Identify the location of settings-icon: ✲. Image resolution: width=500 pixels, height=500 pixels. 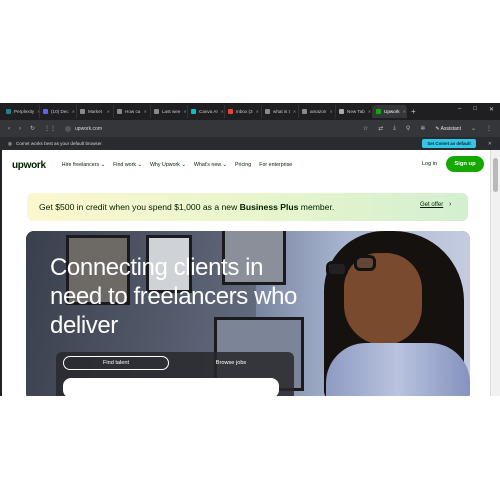
(422, 128).